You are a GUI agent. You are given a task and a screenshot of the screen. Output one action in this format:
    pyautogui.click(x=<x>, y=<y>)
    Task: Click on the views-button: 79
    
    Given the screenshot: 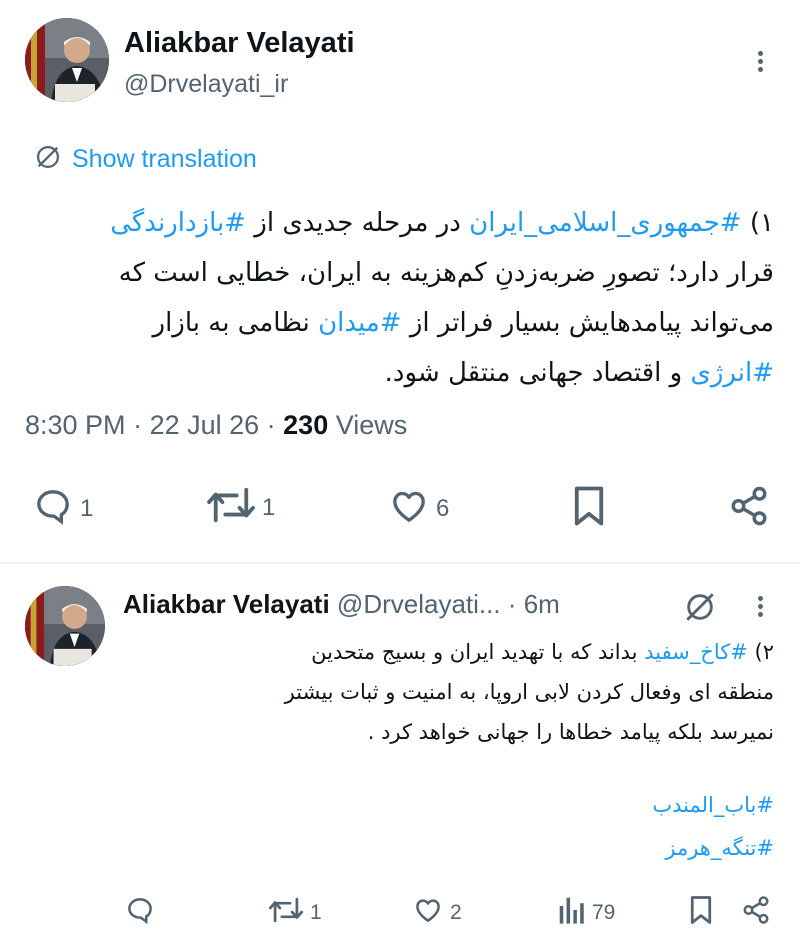 What is the action you would take?
    pyautogui.click(x=586, y=912)
    